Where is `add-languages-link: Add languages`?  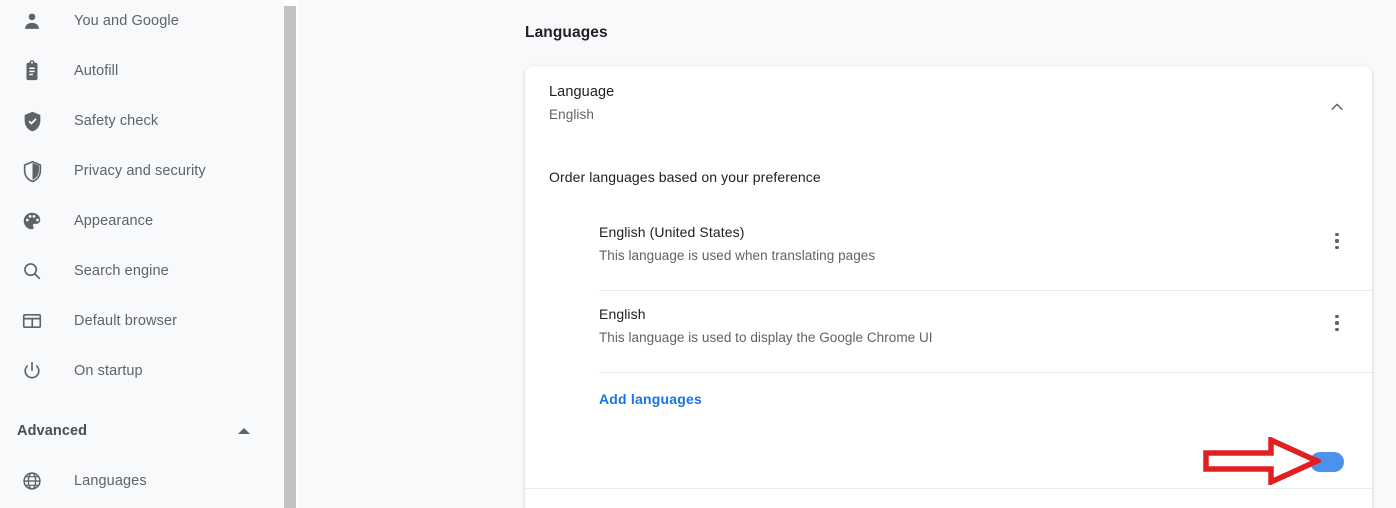 add-languages-link: Add languages is located at coordinates (650, 399).